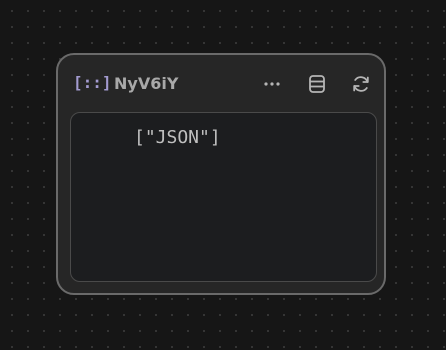 The image size is (446, 350). Describe the element at coordinates (221, 84) in the screenshot. I see `node-header: [::] NyV6iY` at that location.